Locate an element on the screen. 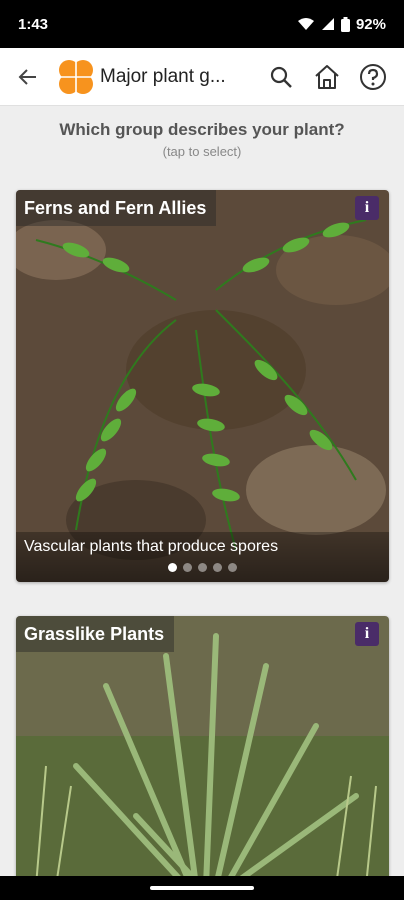 The height and width of the screenshot is (900, 404). help-button is located at coordinates (373, 77).